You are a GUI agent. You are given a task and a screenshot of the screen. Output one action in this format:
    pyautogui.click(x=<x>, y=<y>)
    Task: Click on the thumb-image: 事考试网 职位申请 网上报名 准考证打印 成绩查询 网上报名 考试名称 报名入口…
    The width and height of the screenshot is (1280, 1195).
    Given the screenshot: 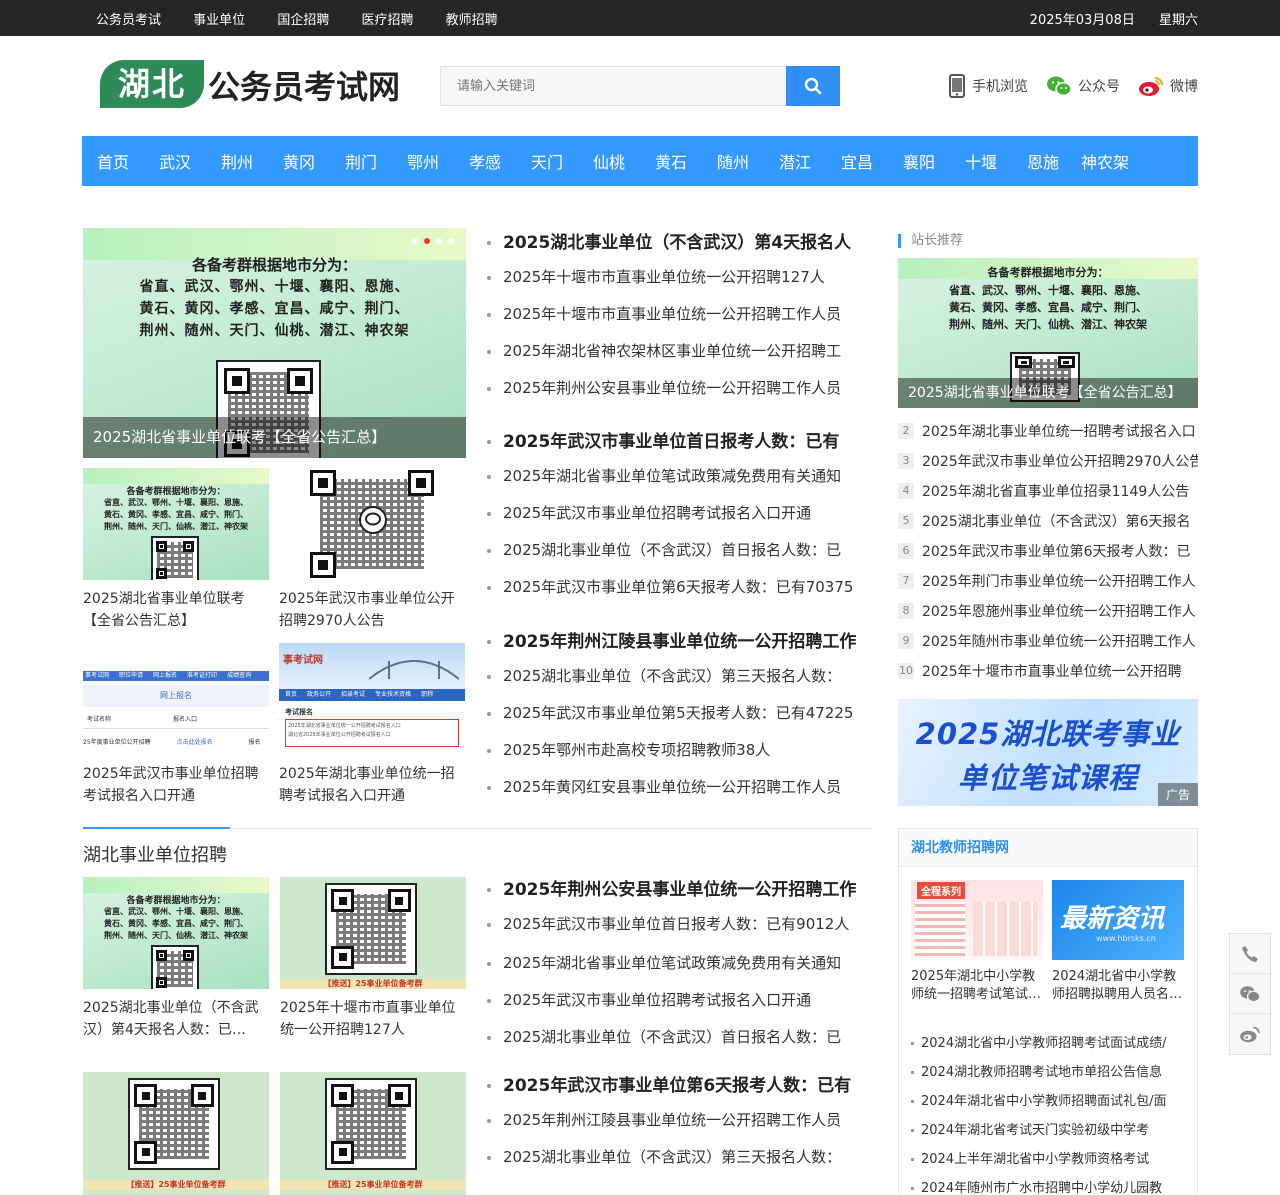 What is the action you would take?
    pyautogui.click(x=176, y=699)
    